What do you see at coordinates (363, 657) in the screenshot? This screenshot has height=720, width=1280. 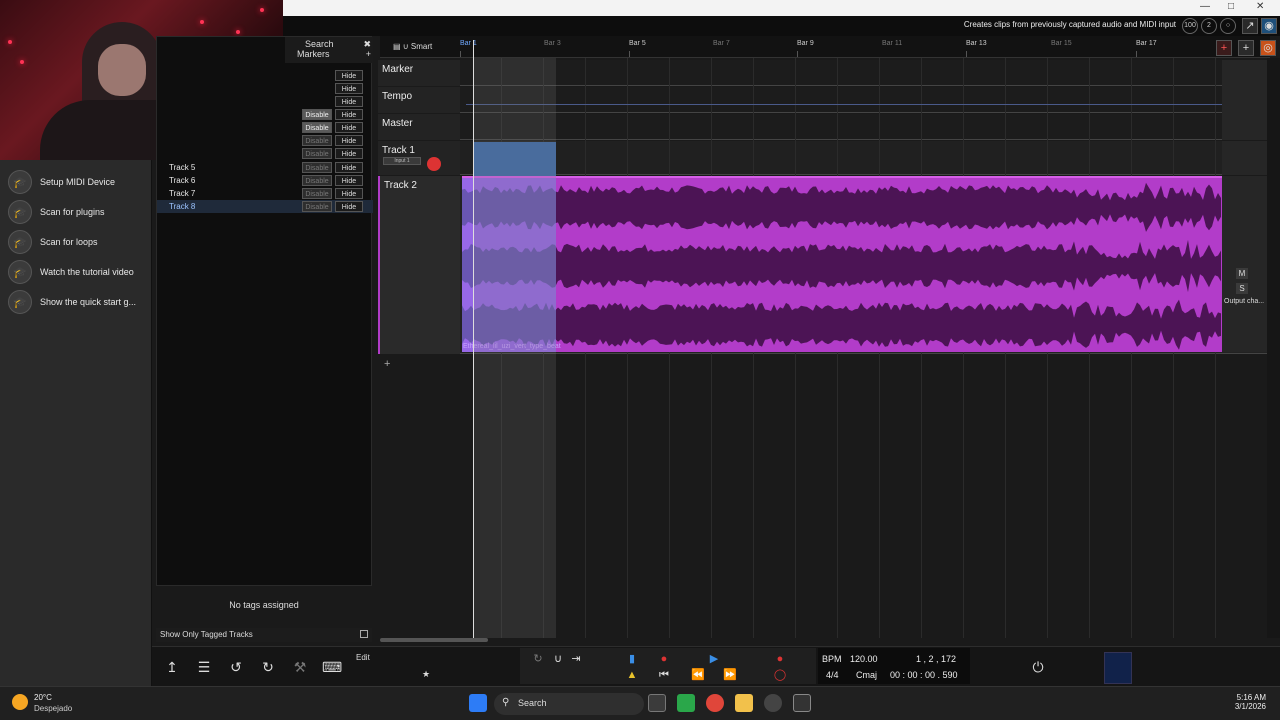 I see `edit-label: Edit` at bounding box center [363, 657].